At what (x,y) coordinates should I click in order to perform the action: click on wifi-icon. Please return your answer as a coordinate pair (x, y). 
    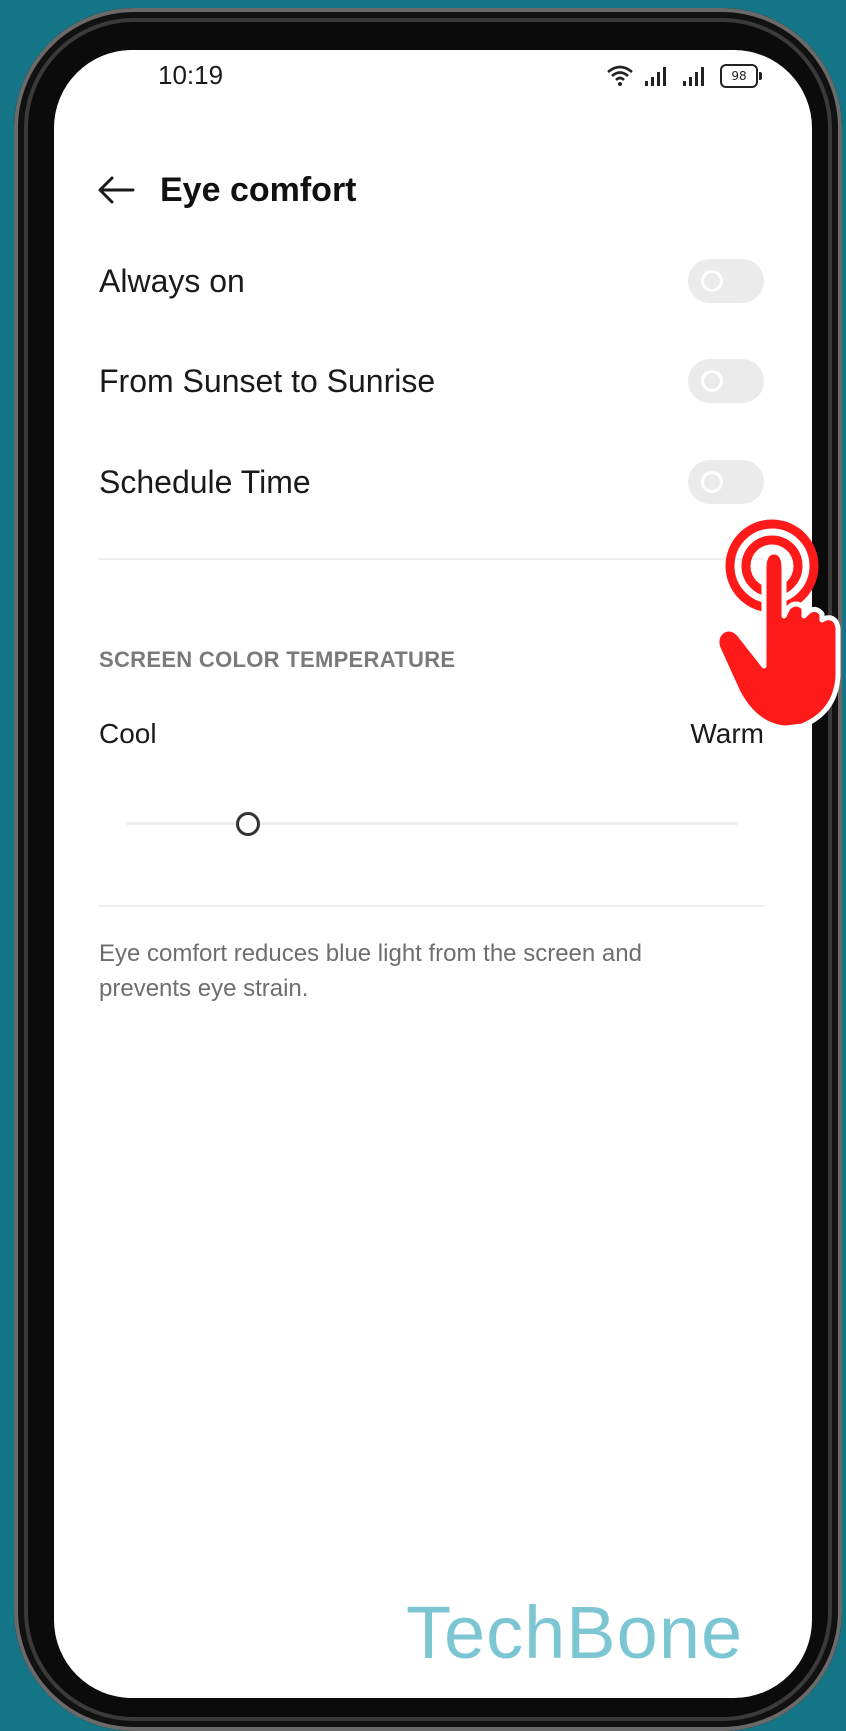
    Looking at the image, I should click on (620, 75).